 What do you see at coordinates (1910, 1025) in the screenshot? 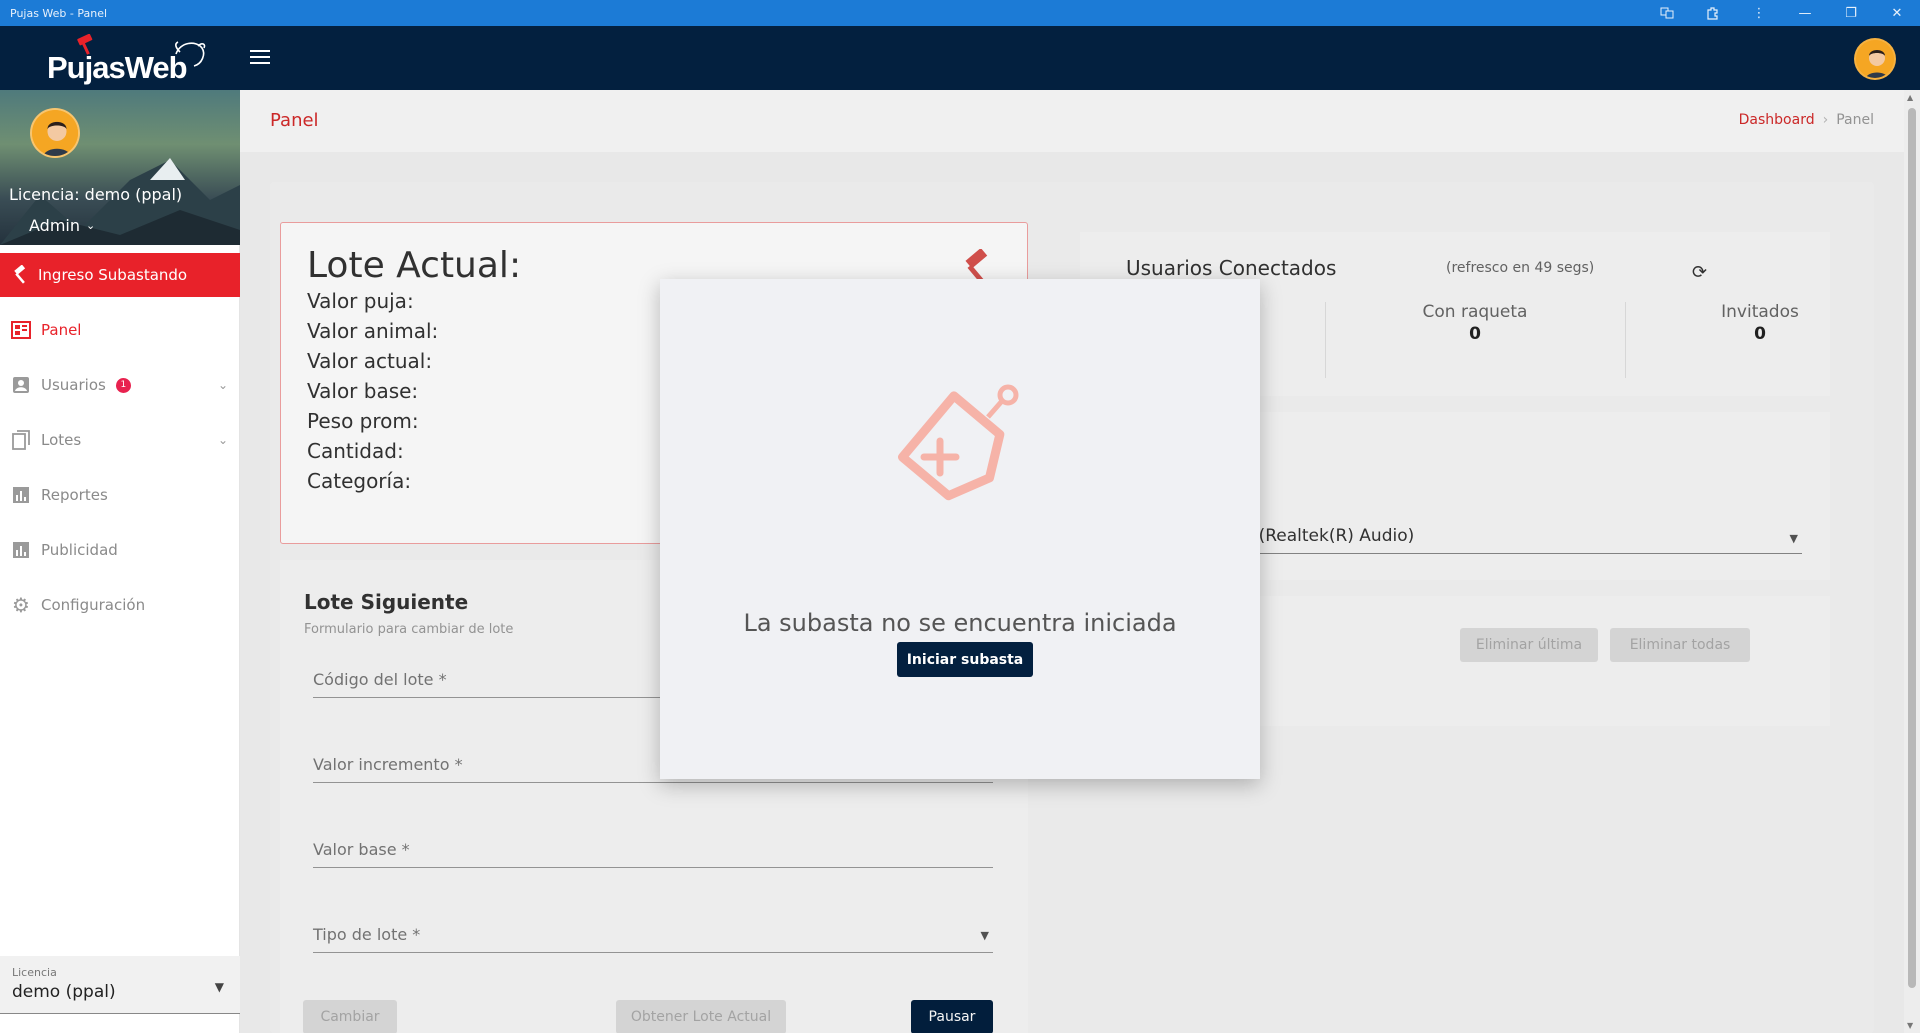
I see `scroll-down-icon: ▼` at bounding box center [1910, 1025].